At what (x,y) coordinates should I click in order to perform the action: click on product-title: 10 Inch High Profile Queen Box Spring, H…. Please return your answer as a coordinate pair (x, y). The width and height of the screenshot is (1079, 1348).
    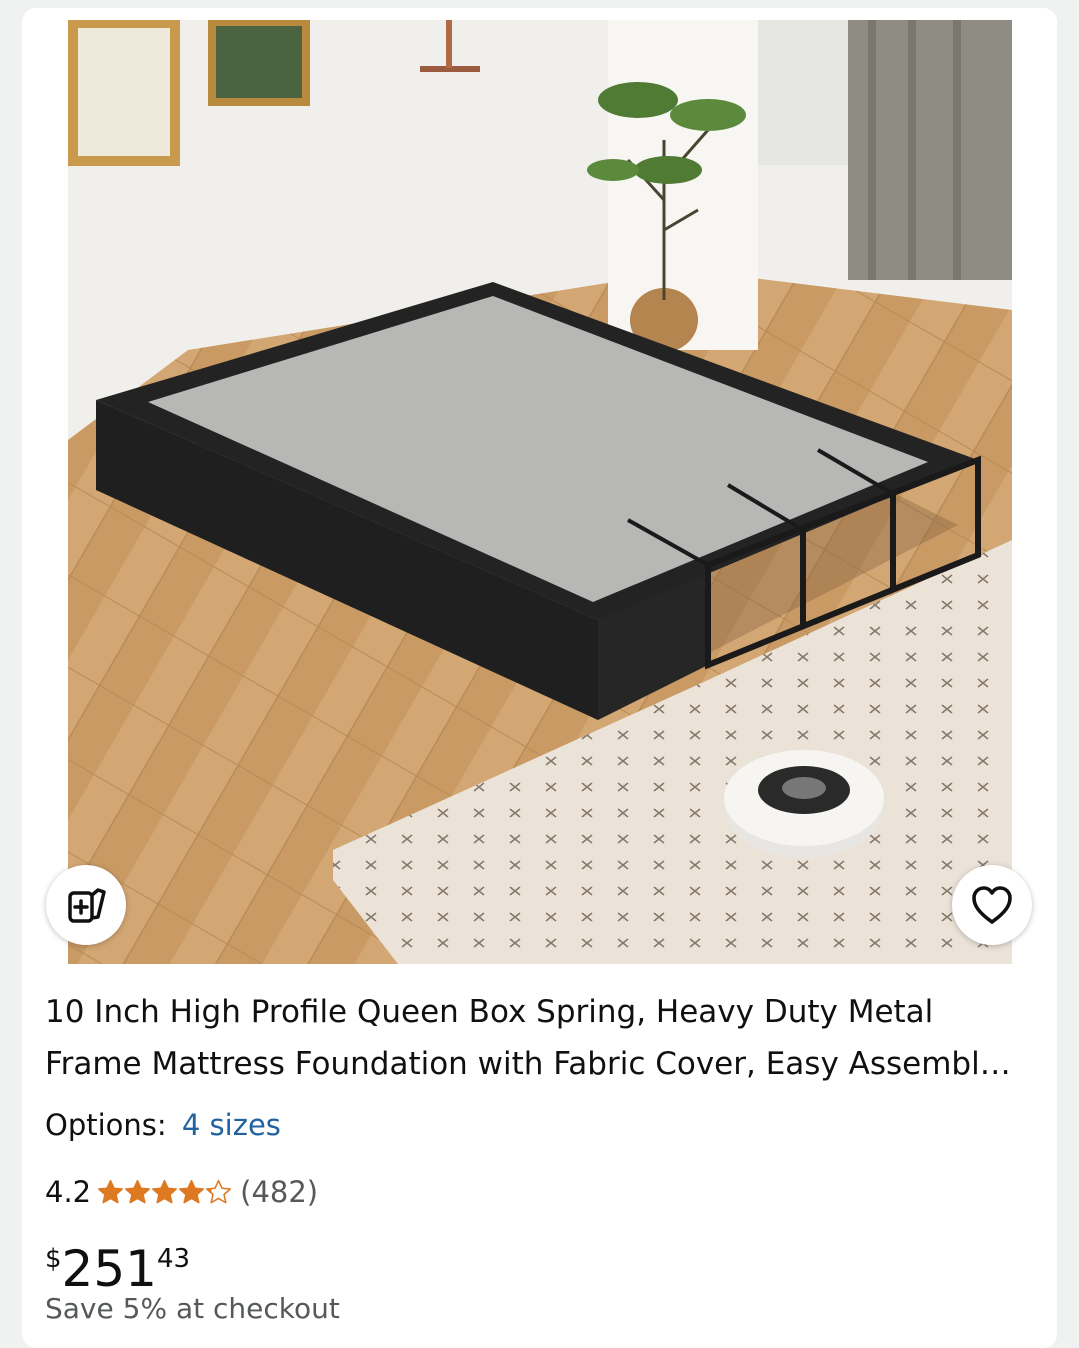
    Looking at the image, I should click on (535, 1038).